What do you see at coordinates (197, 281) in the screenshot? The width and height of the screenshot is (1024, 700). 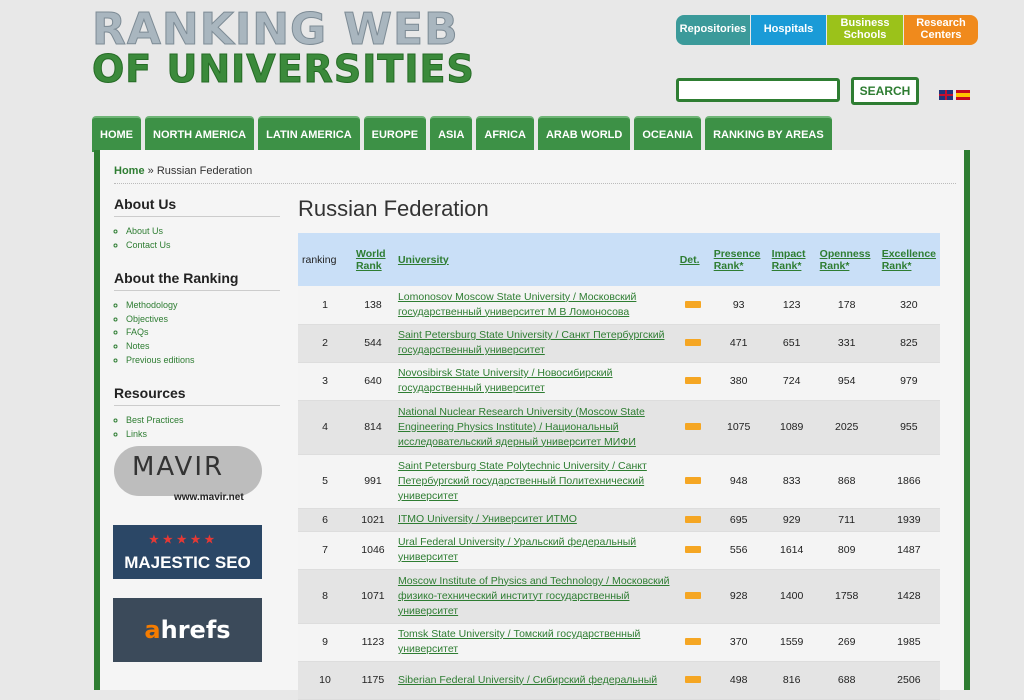 I see `sidebar-heading-about-ranking: About the Ranking` at bounding box center [197, 281].